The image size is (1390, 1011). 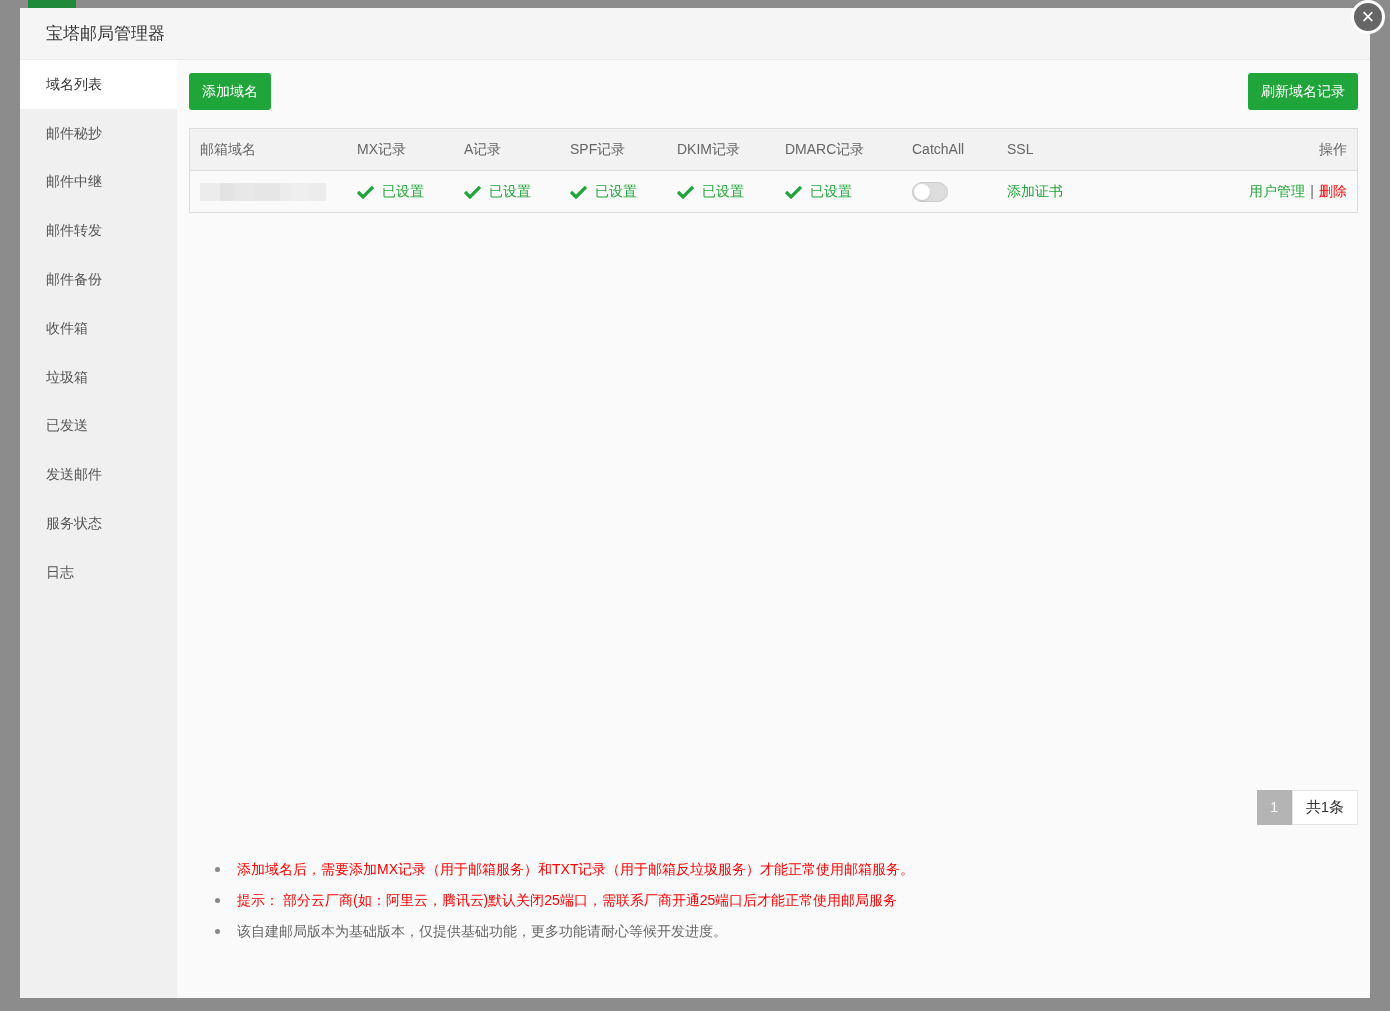 I want to click on column-header: A记录, so click(x=483, y=149).